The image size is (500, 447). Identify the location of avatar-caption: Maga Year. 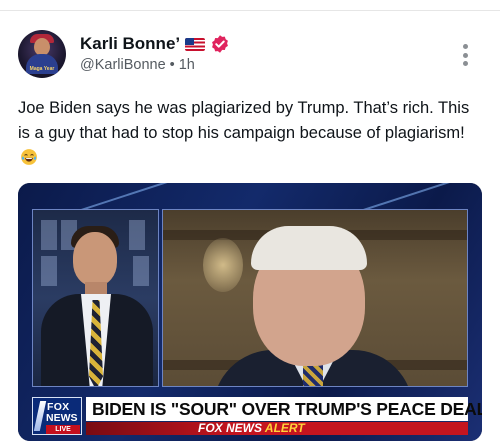
(42, 69).